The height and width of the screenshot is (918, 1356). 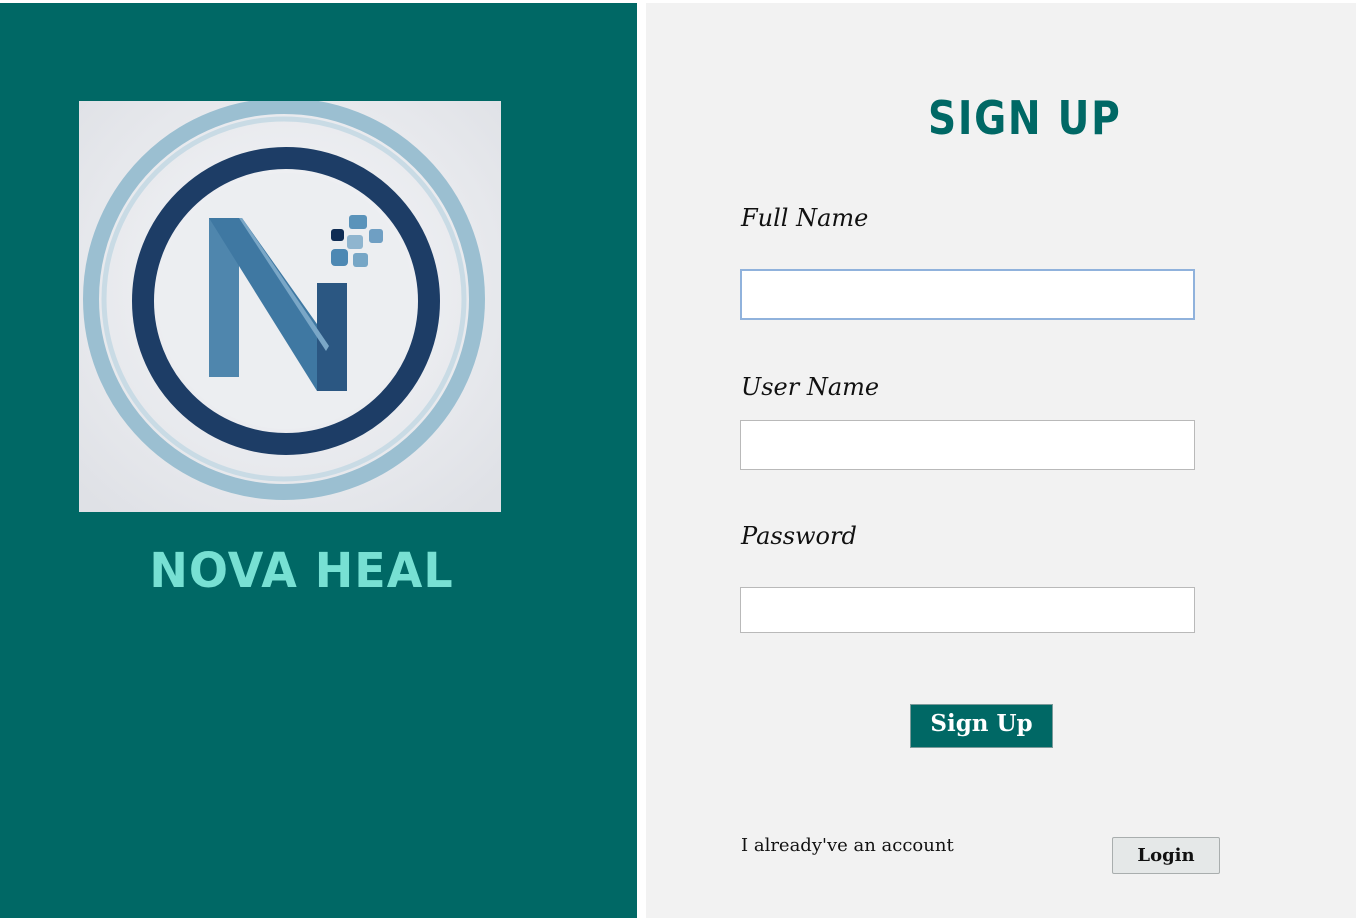 I want to click on full-name-label: Full Name, so click(x=805, y=218).